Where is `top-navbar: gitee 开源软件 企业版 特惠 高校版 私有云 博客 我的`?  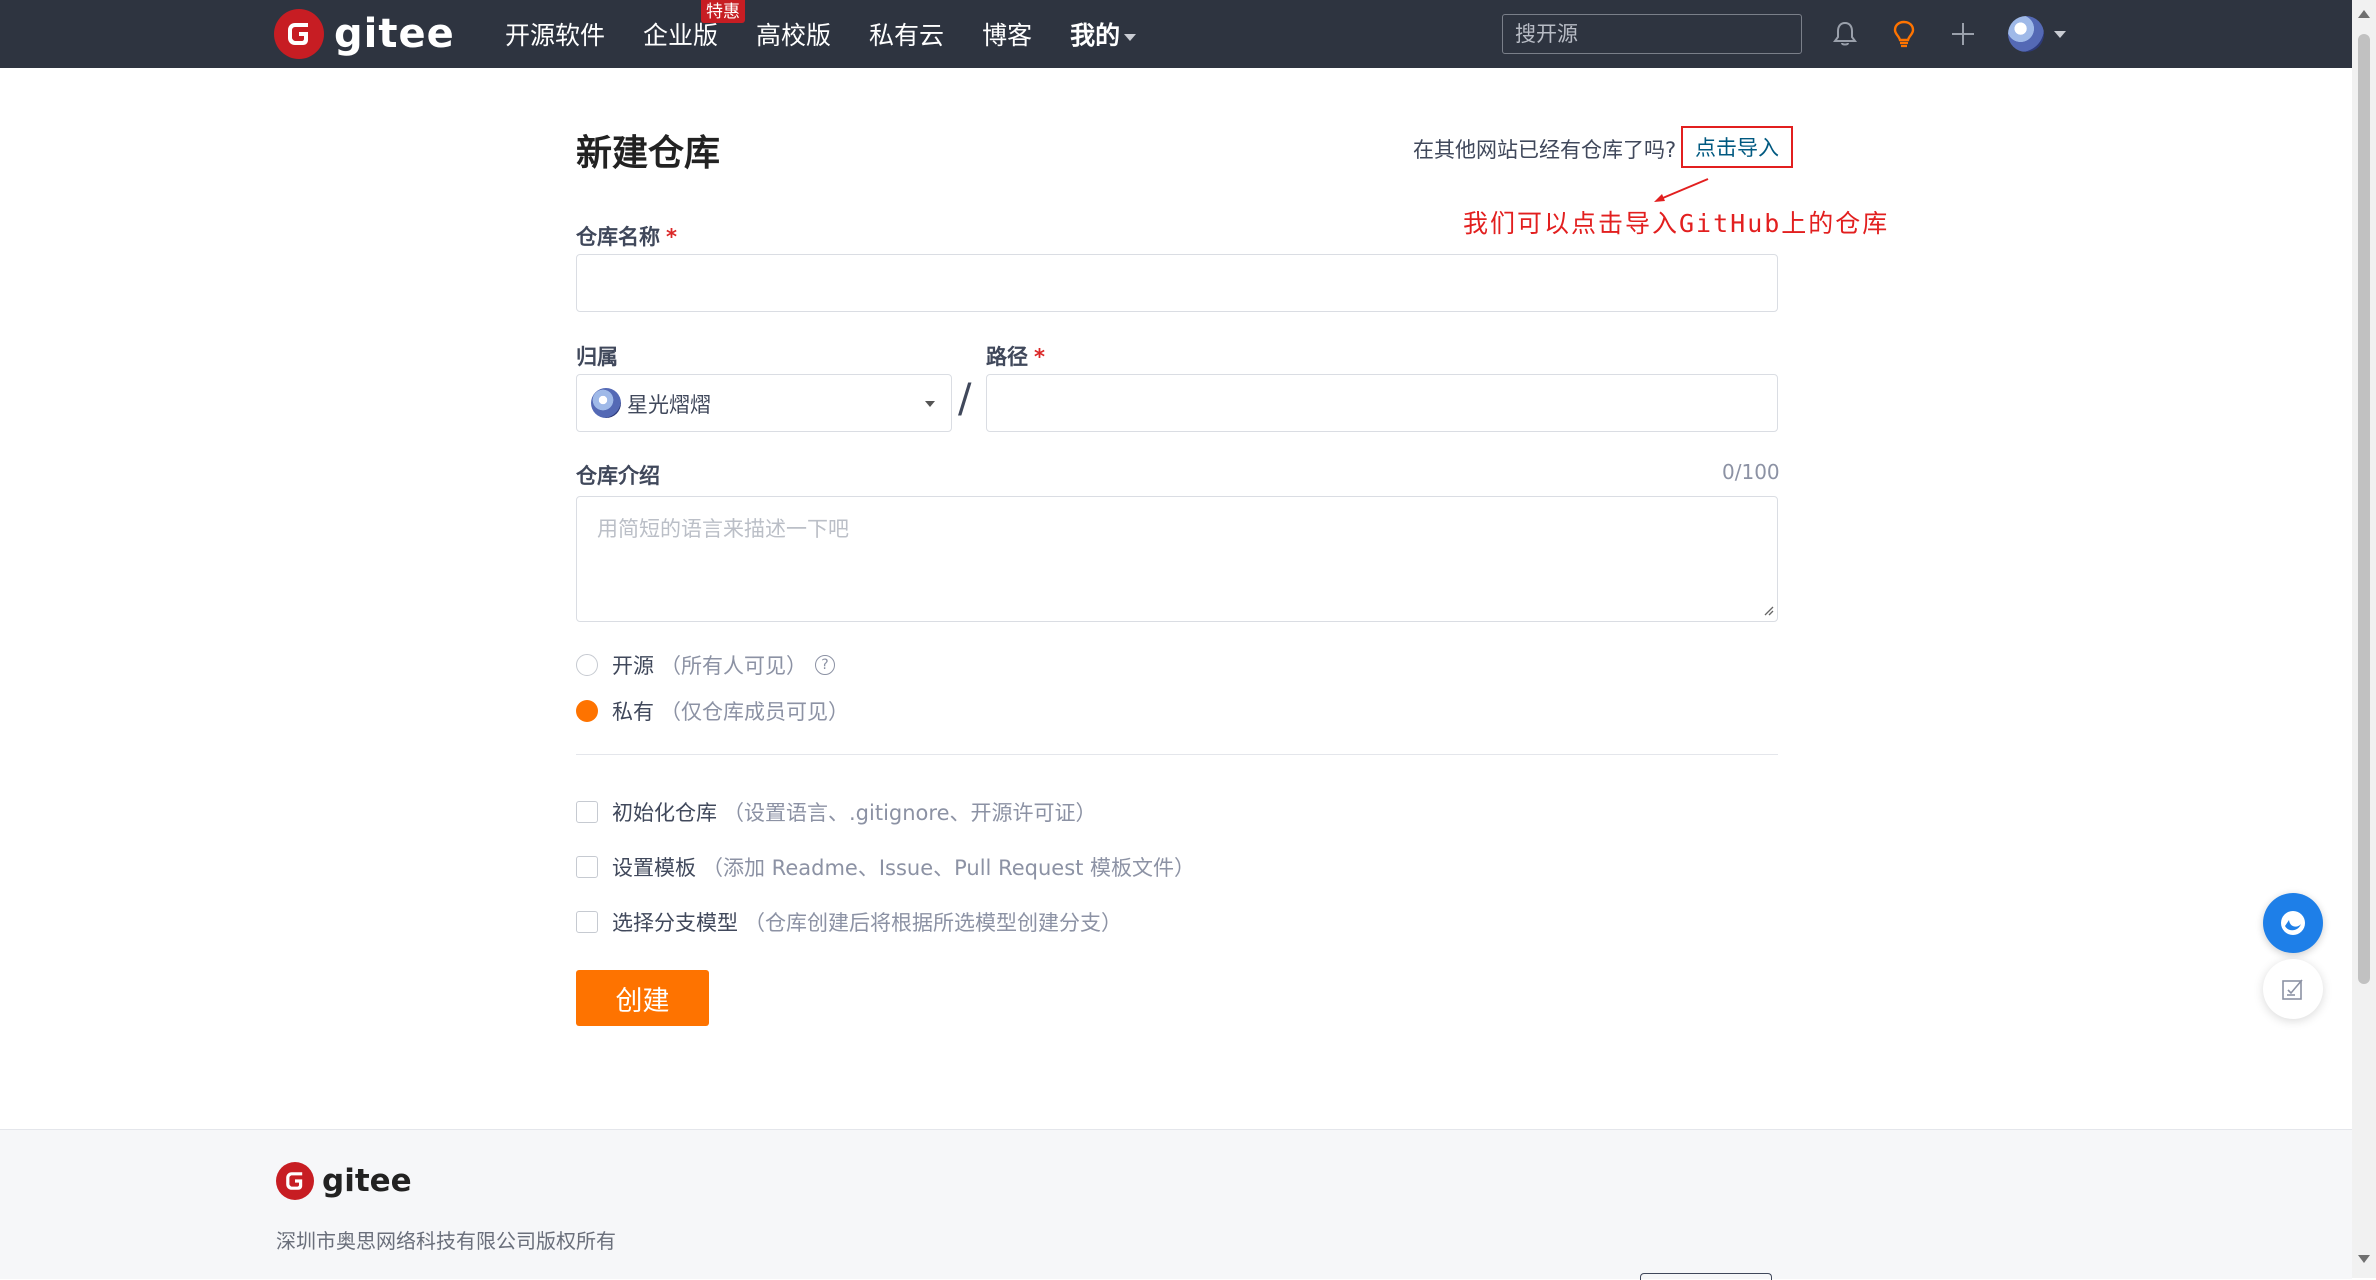 top-navbar: gitee 开源软件 企业版 特惠 高校版 私有云 博客 我的 is located at coordinates (1176, 34).